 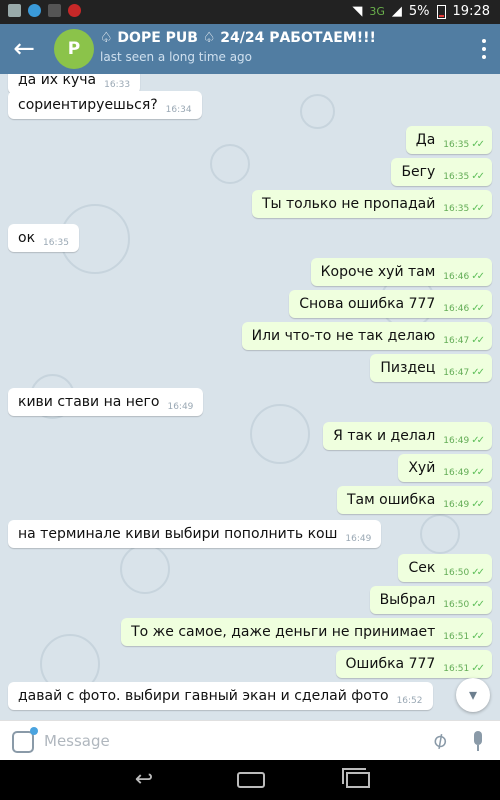 I want to click on message-text: Хуй, so click(x=422, y=468).